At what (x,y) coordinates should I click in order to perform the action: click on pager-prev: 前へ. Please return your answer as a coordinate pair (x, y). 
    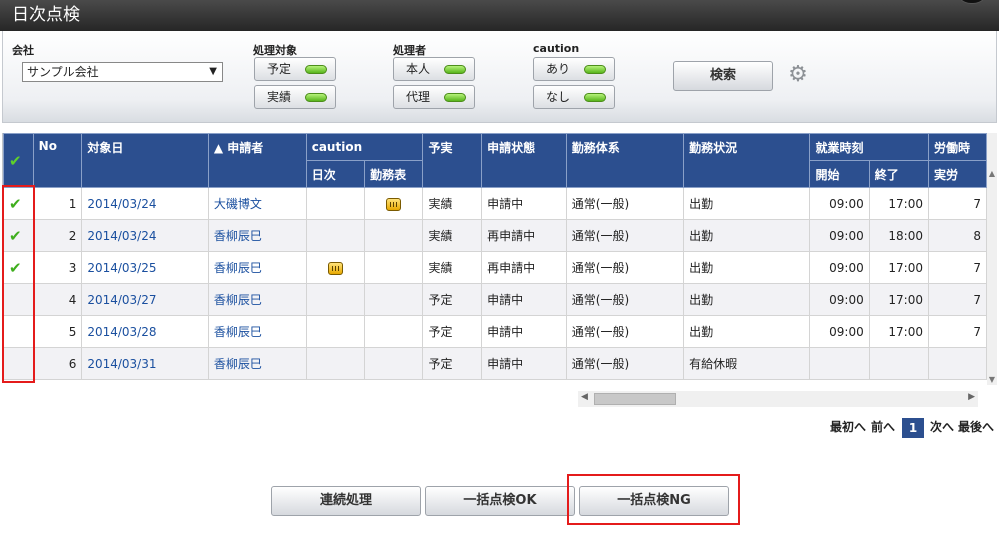
    Looking at the image, I should click on (883, 426).